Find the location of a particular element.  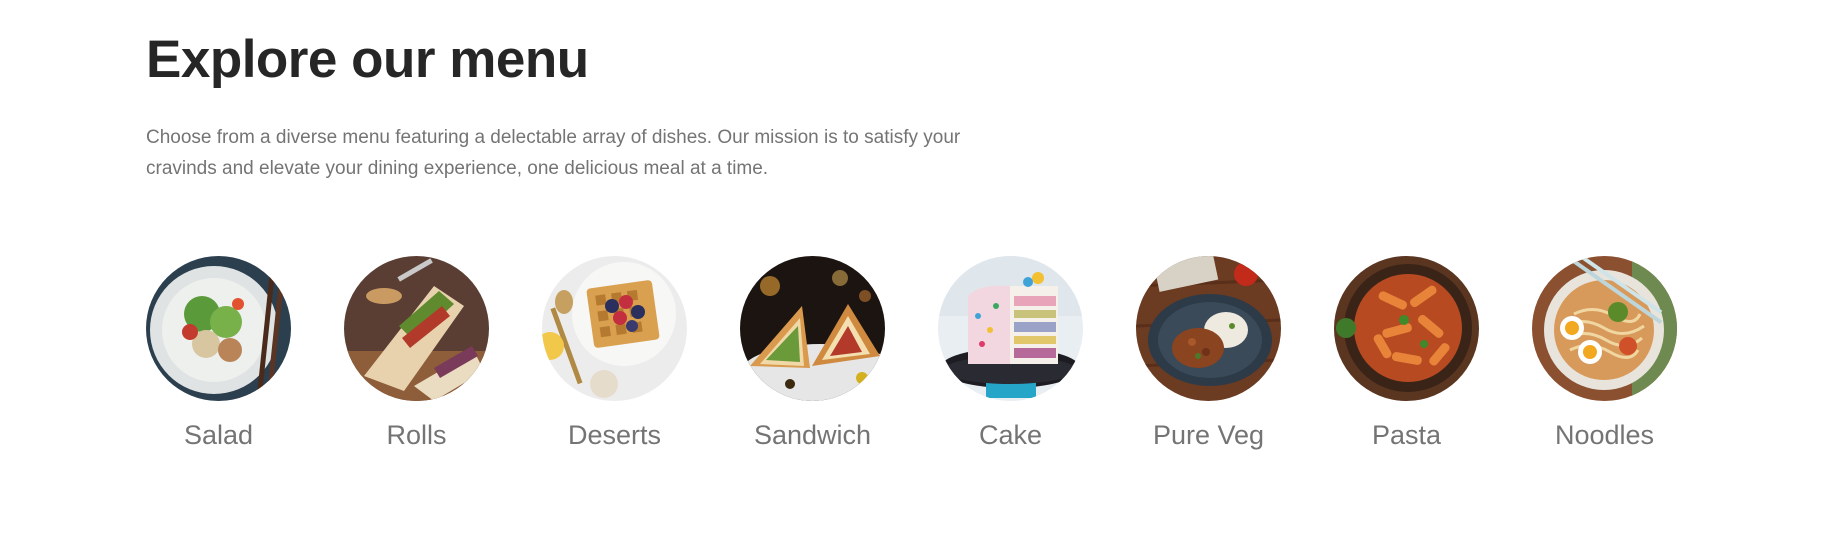

menu-item-label: Pure Veg is located at coordinates (1208, 435).